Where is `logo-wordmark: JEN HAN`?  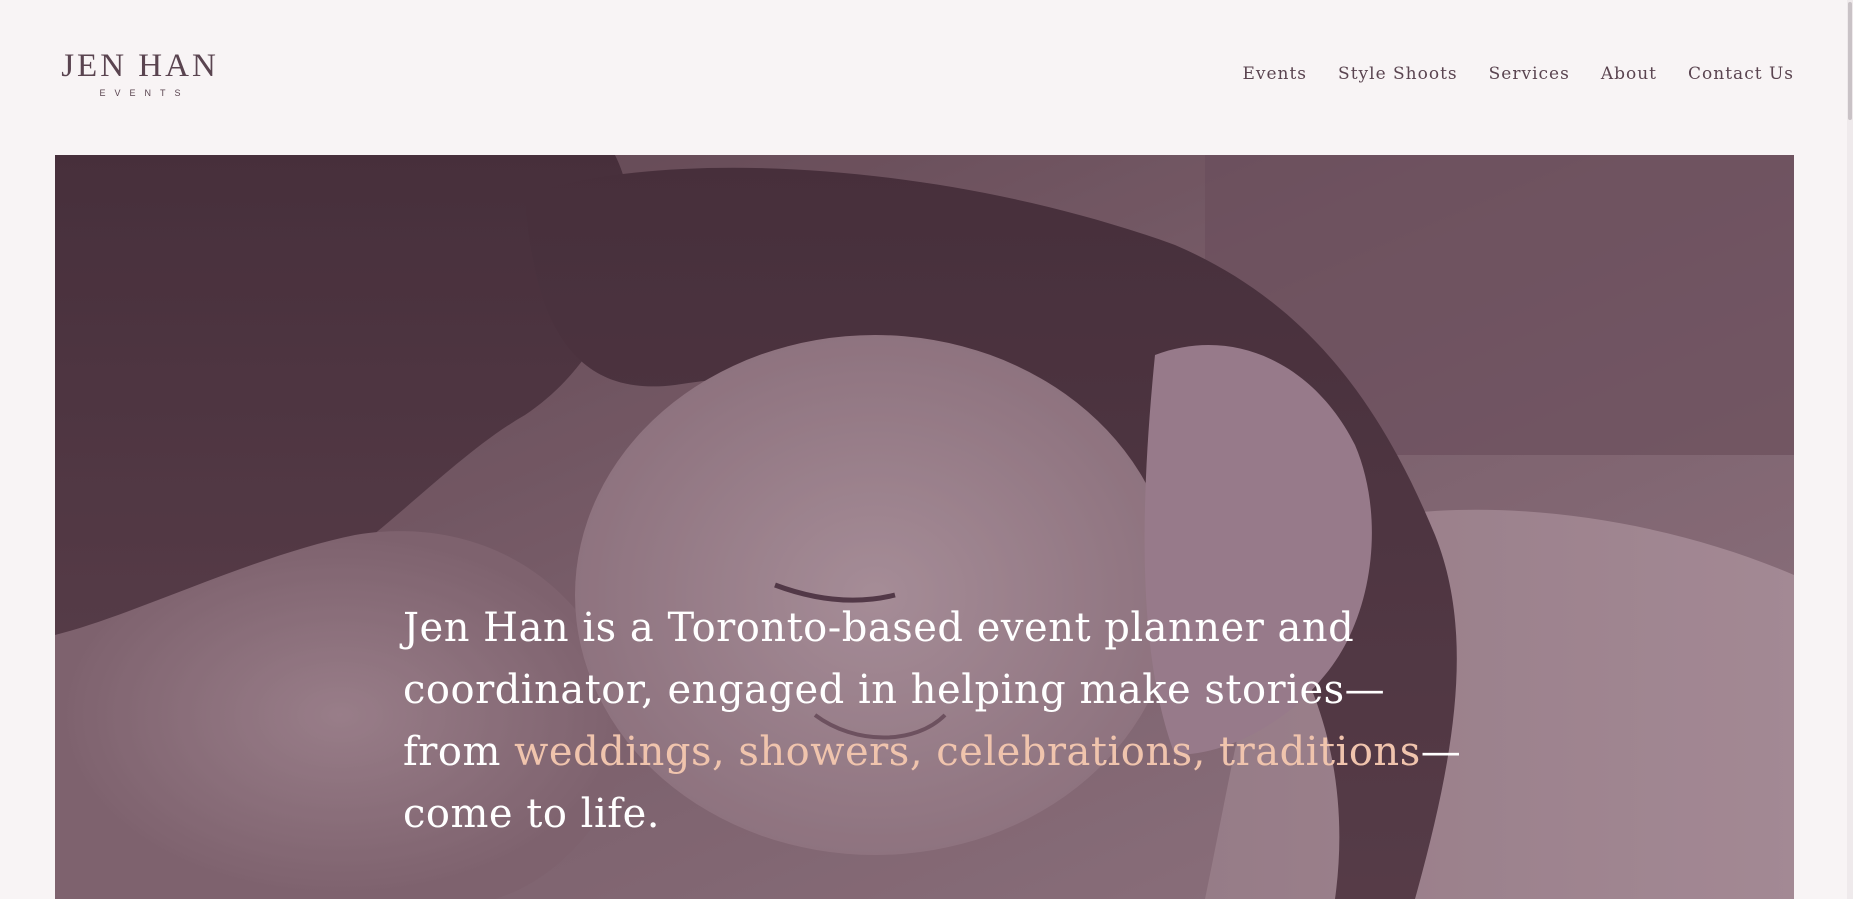
logo-wordmark: JEN HAN is located at coordinates (140, 66).